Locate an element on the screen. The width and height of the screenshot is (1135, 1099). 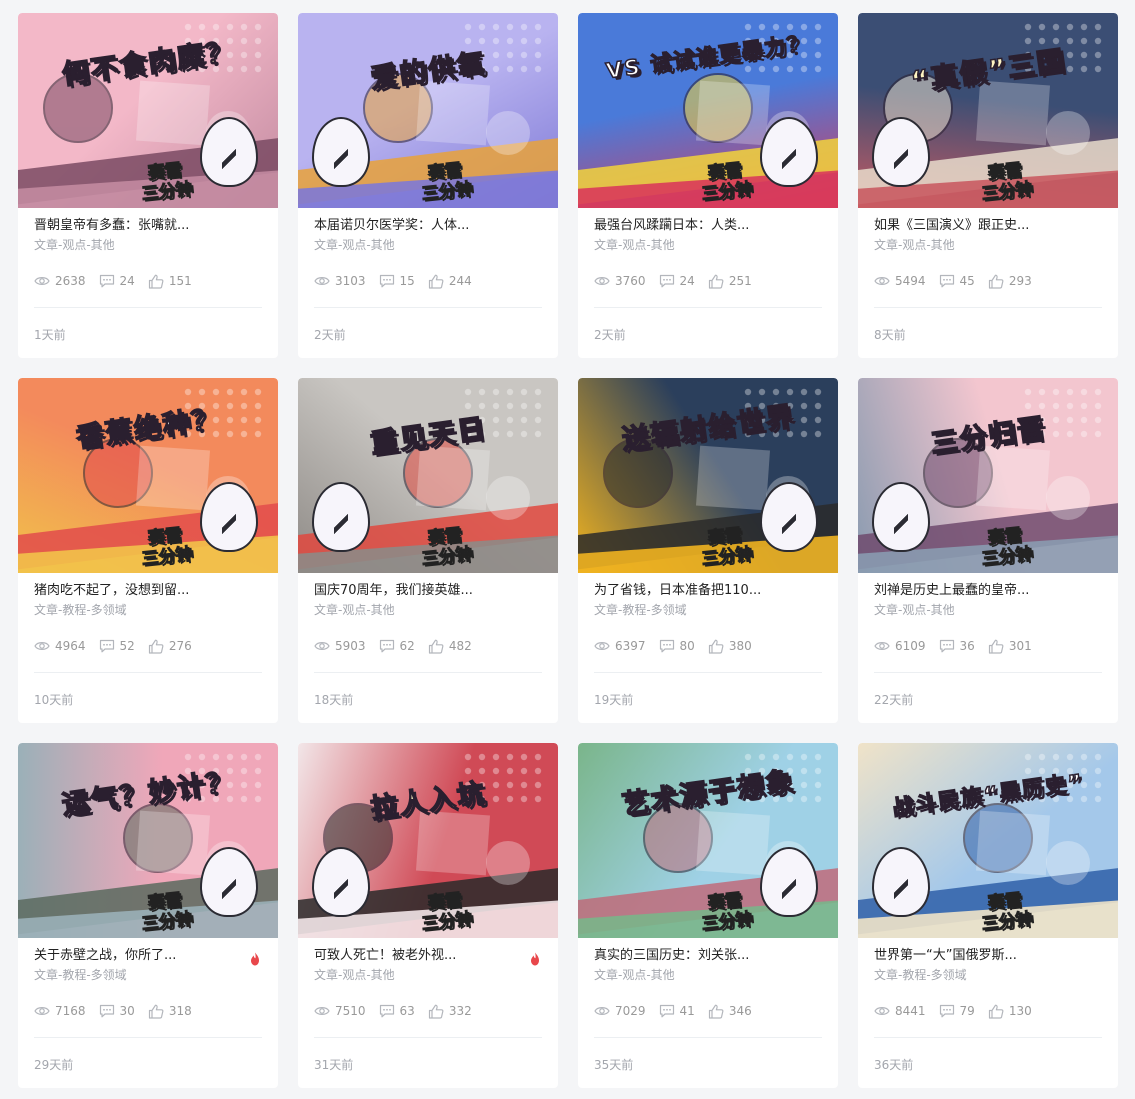
views-count: 6109 is located at coordinates (910, 646).